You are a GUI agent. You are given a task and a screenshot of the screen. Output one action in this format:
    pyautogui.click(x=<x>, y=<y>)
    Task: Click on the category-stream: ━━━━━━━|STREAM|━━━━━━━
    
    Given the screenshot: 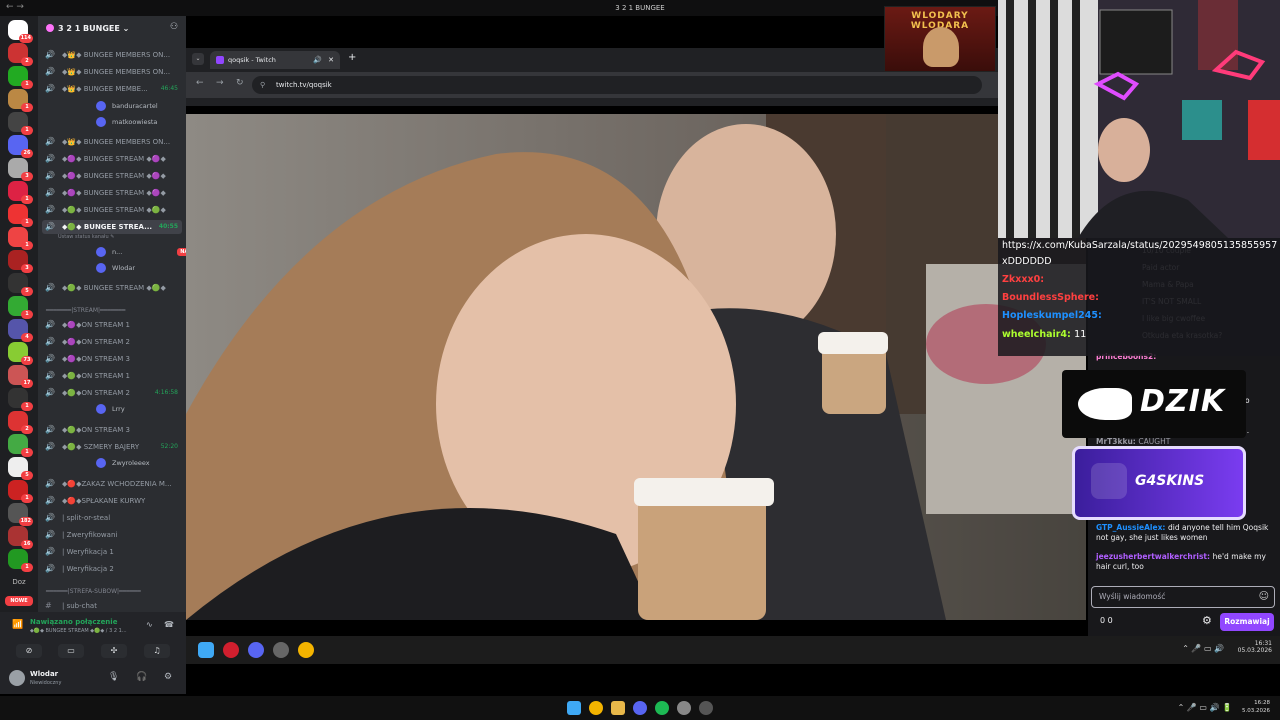 What is the action you would take?
    pyautogui.click(x=110, y=310)
    